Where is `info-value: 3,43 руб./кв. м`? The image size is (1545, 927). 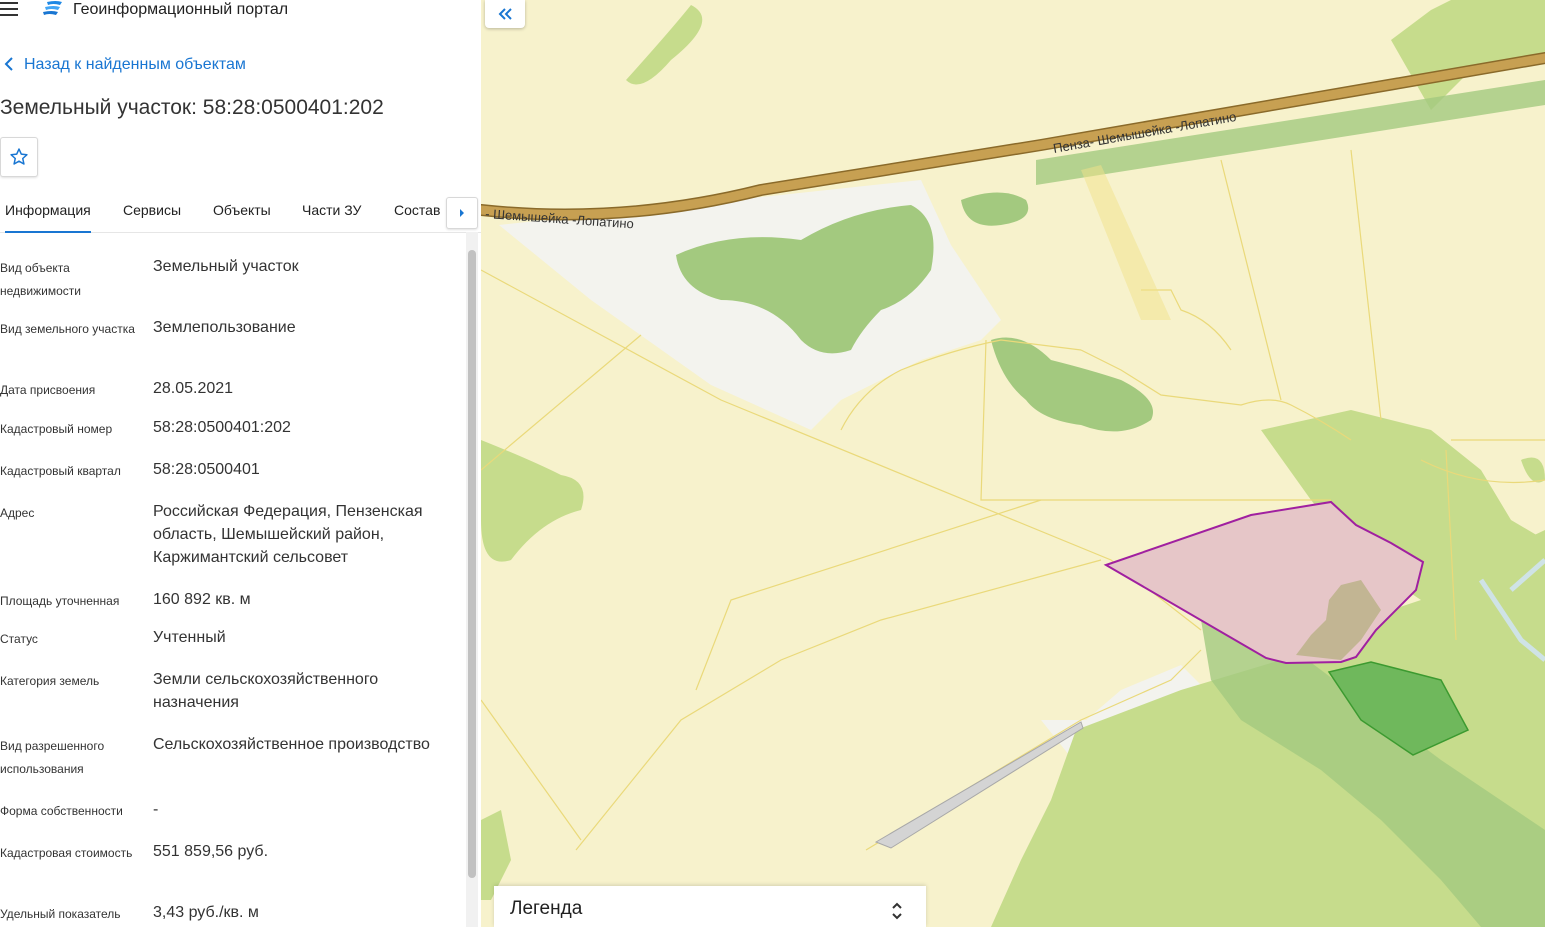
info-value: 3,43 руб./кв. м is located at coordinates (206, 912).